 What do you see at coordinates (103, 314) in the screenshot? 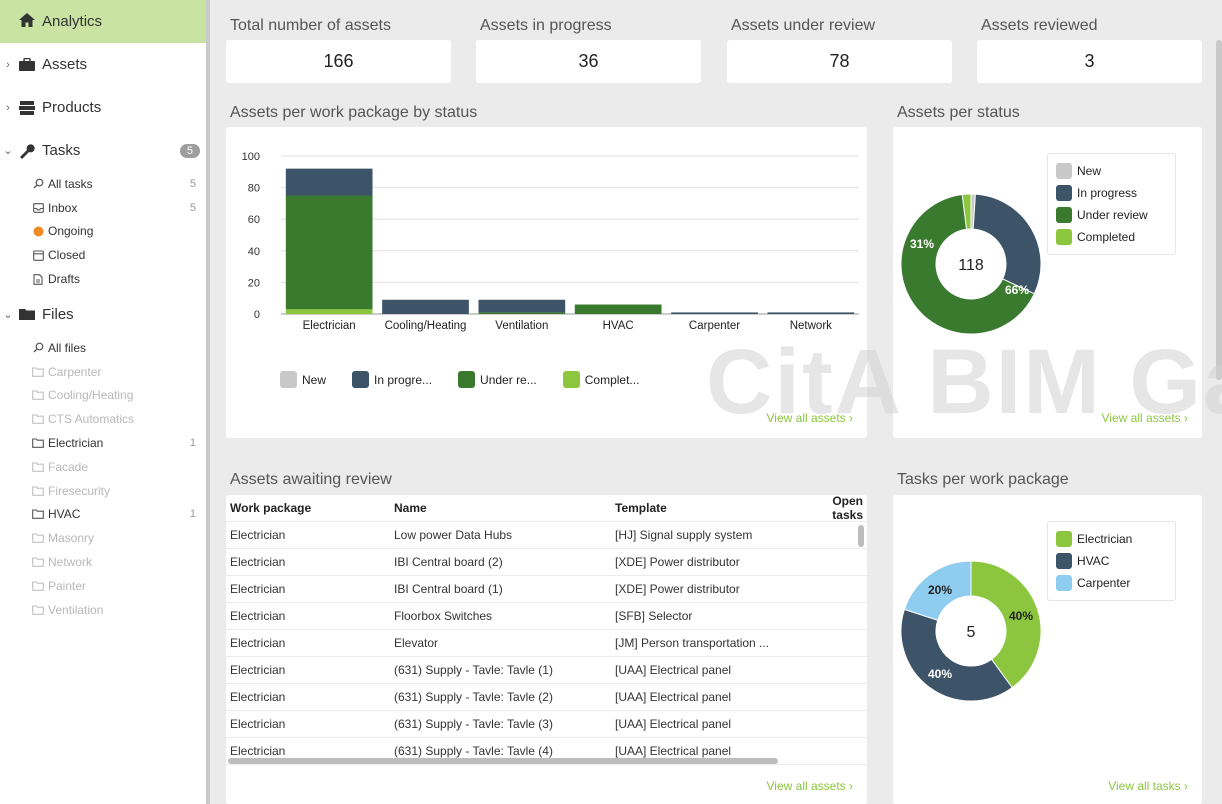
I see `nav-files: ⌄ Files` at bounding box center [103, 314].